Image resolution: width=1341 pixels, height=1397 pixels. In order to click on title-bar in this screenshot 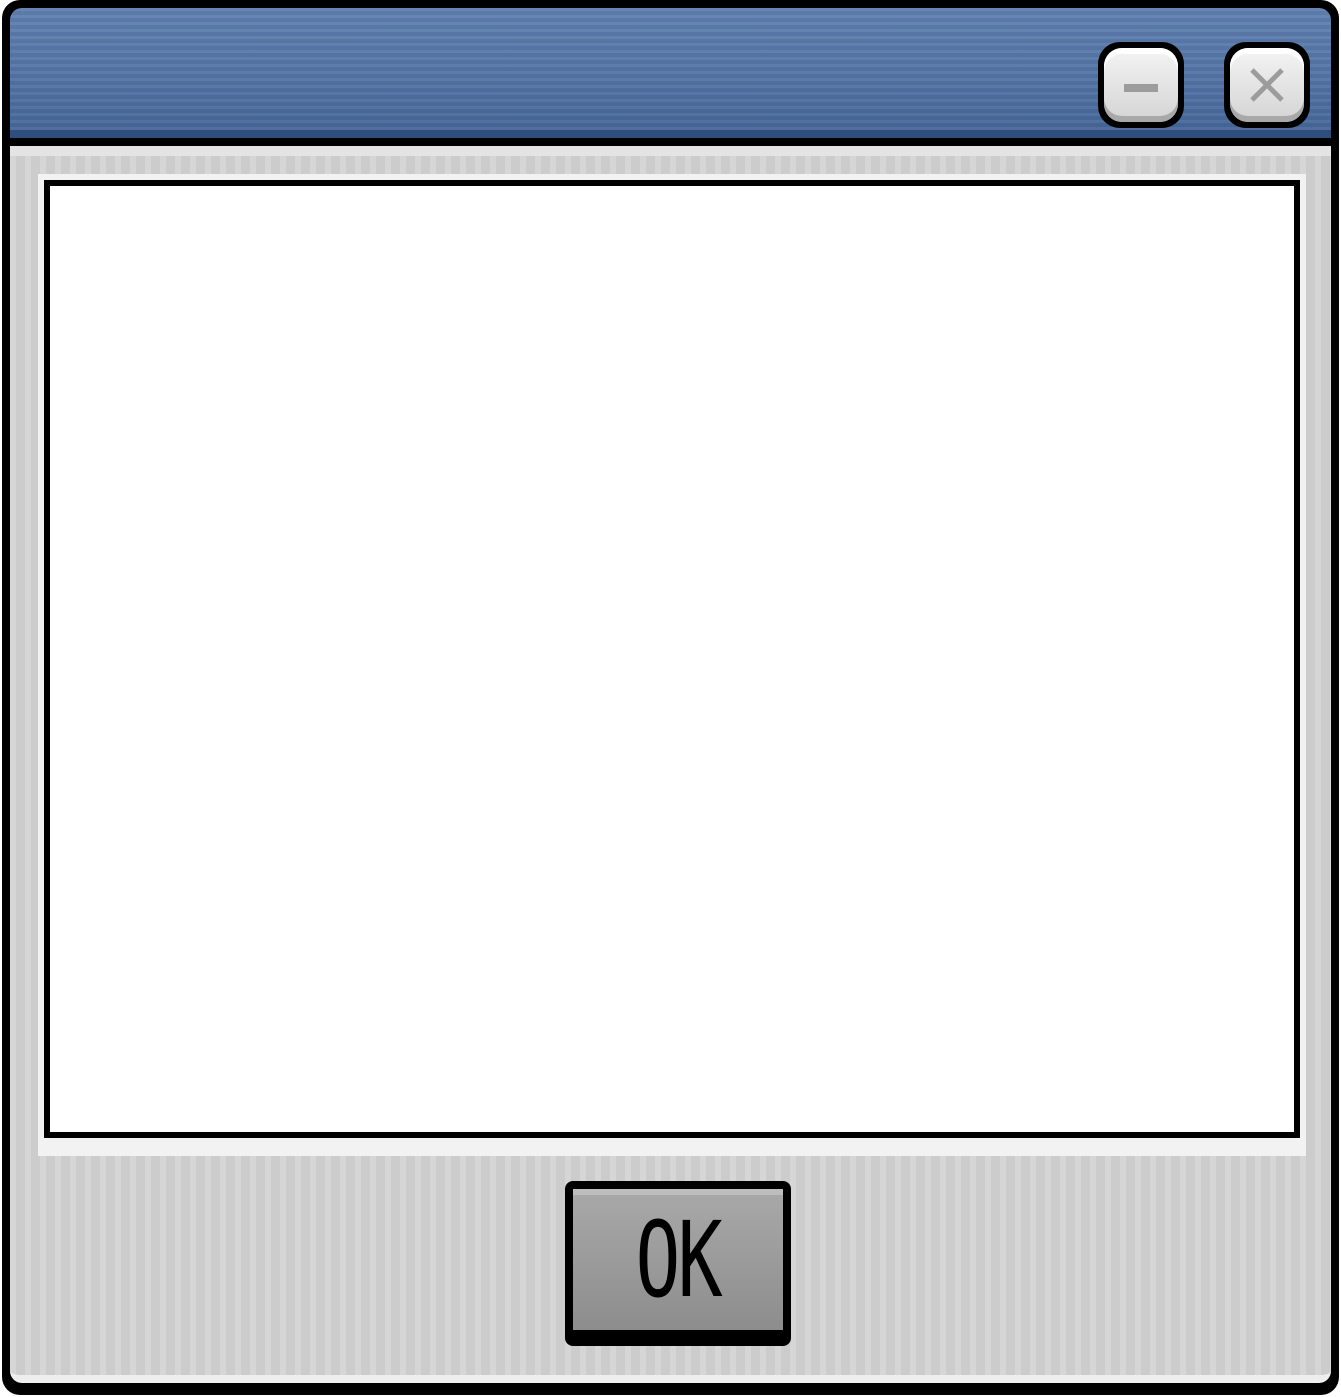, I will do `click(670, 73)`.